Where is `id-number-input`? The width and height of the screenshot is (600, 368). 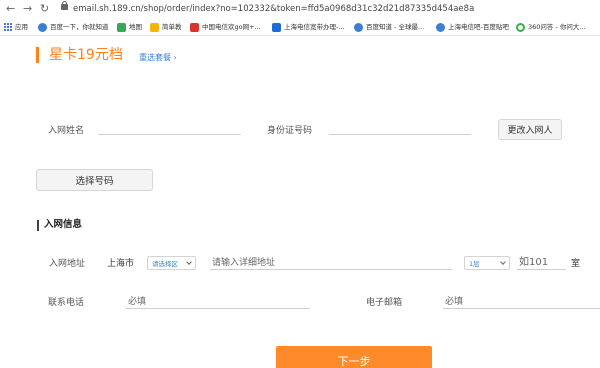
id-number-input is located at coordinates (400, 128).